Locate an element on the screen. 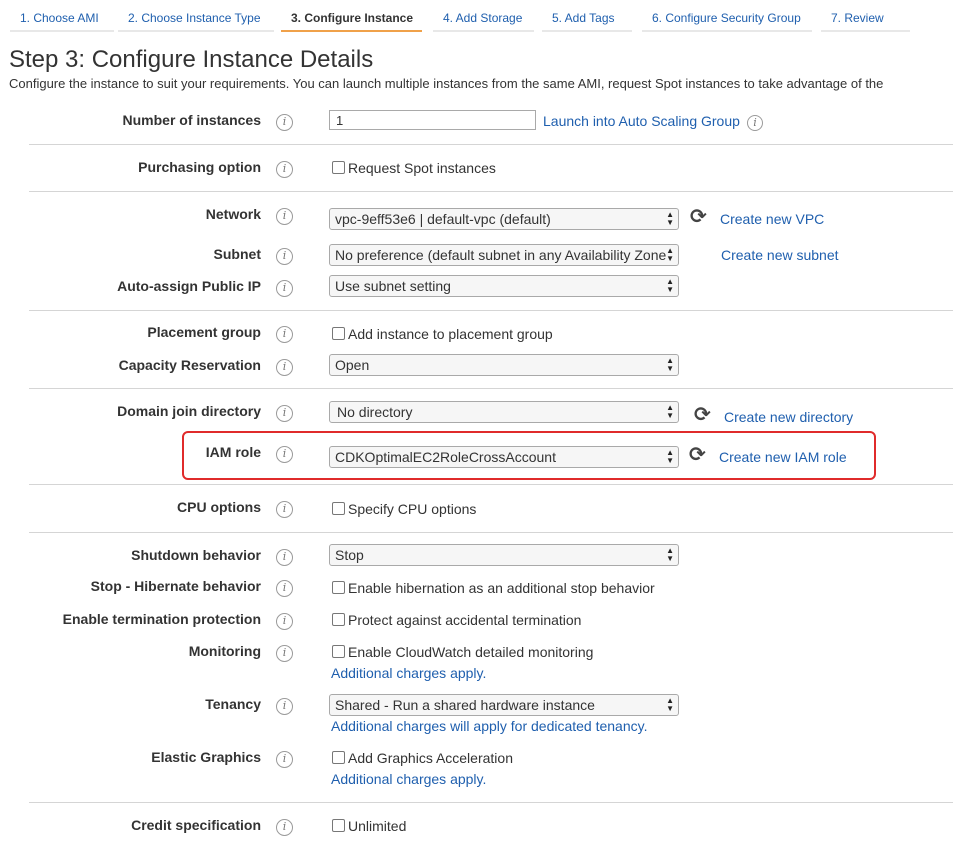 This screenshot has width=953, height=863. page-title: Step 3: Configure Instance Details is located at coordinates (191, 59).